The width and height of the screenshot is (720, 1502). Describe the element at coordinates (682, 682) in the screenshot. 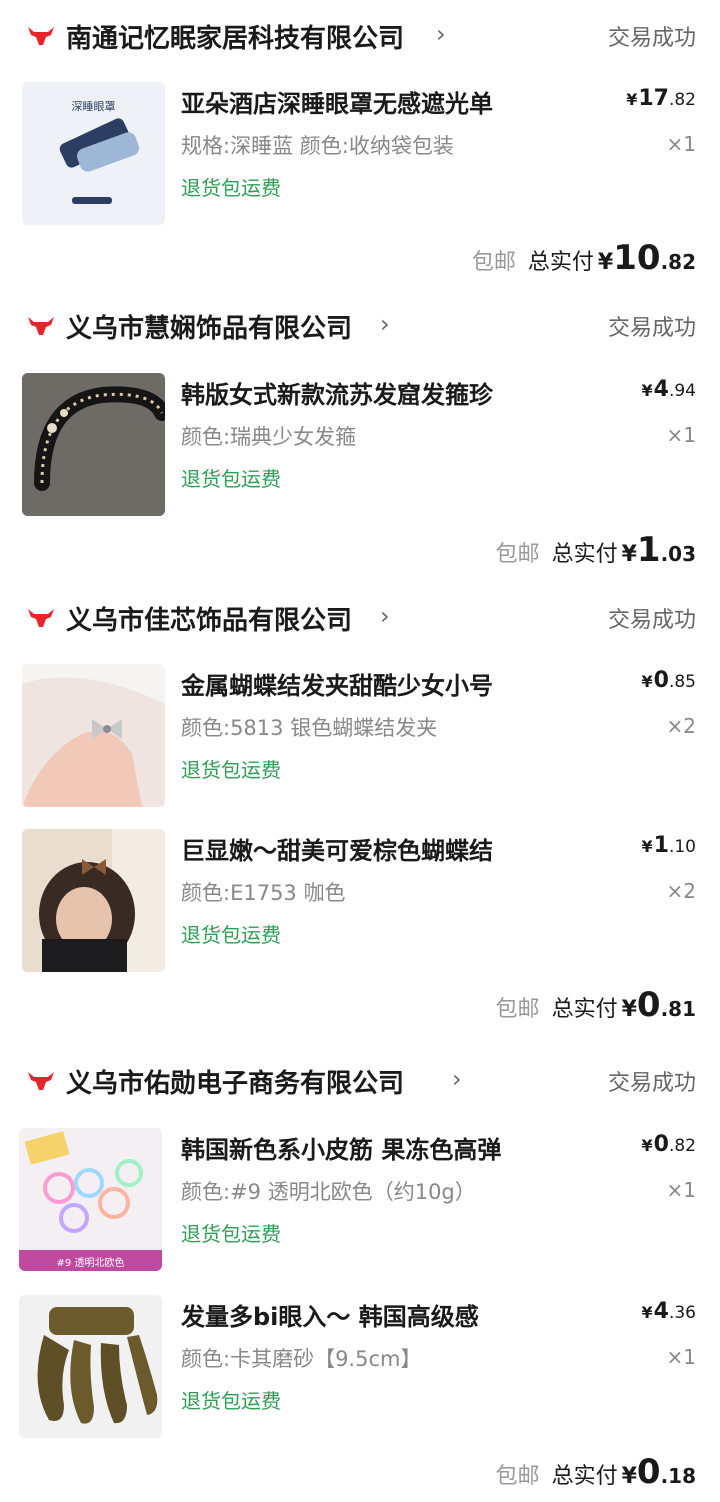

I see `price-decimal: .85` at that location.